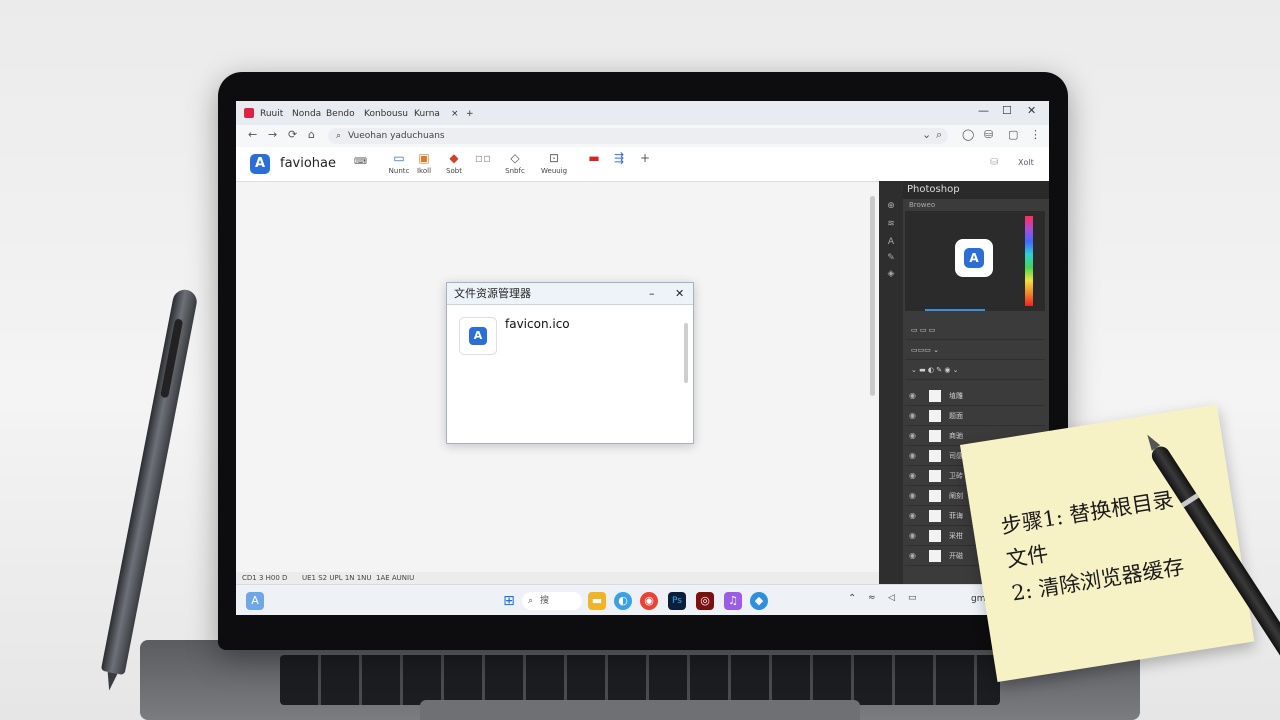 Image resolution: width=1280 pixels, height=720 pixels. What do you see at coordinates (594, 159) in the screenshot?
I see `tool-badge: ▬` at bounding box center [594, 159].